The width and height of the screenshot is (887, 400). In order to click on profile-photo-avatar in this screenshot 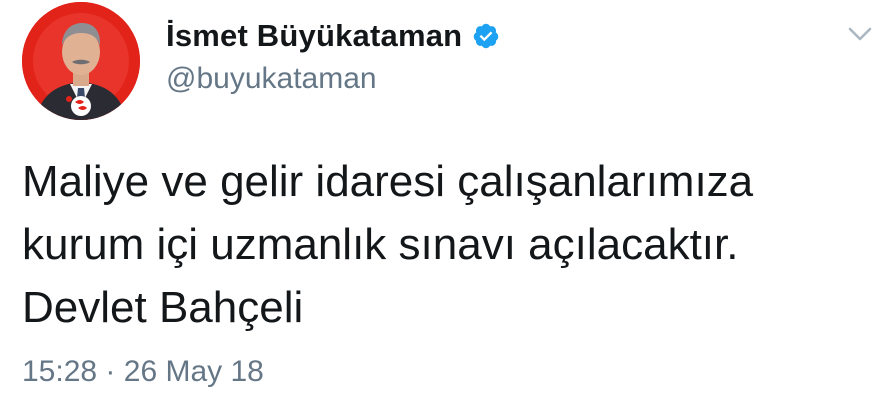, I will do `click(81, 61)`.